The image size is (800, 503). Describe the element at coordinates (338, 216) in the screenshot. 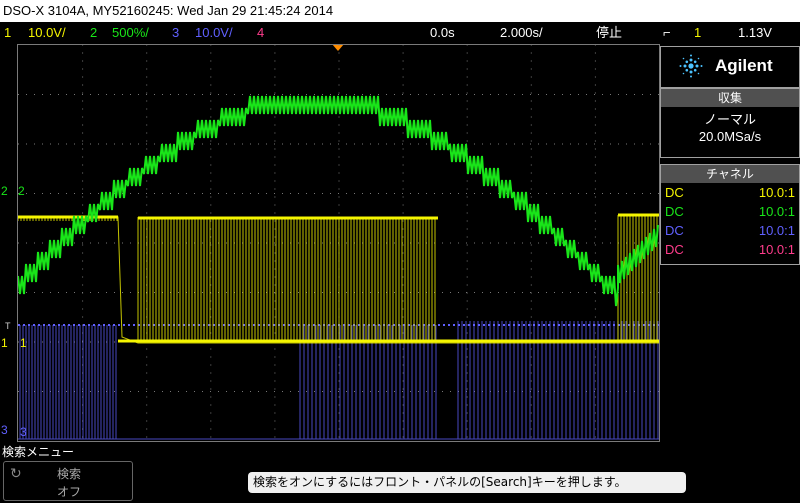

I see `ch1-high-level` at that location.